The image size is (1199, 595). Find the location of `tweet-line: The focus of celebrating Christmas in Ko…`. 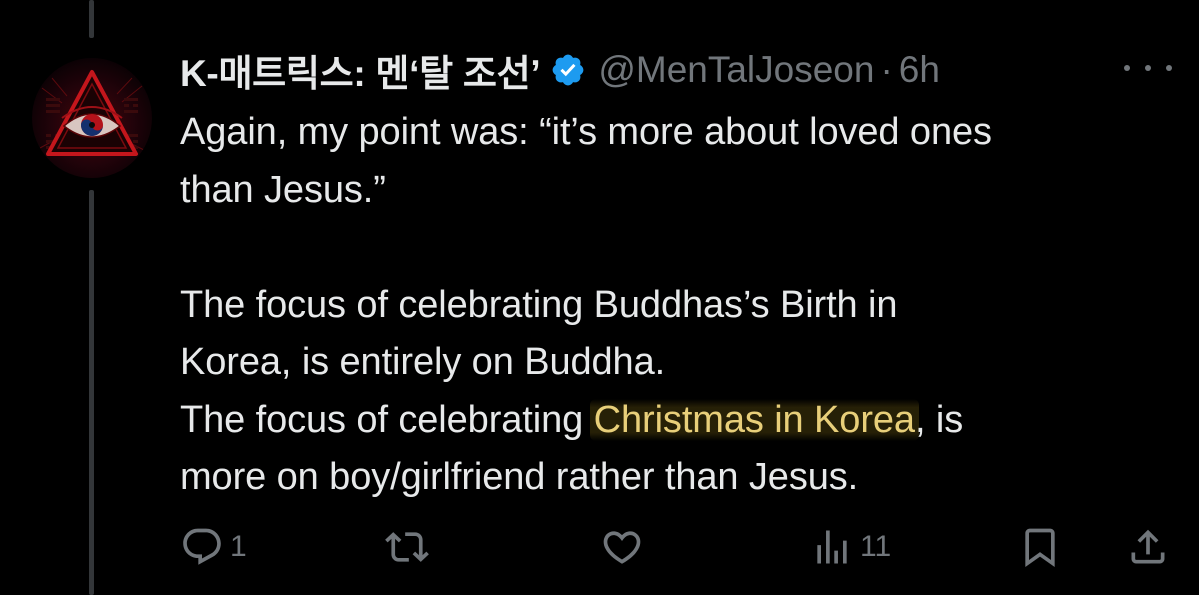

tweet-line: The focus of celebrating Christmas in Ko… is located at coordinates (680, 421).